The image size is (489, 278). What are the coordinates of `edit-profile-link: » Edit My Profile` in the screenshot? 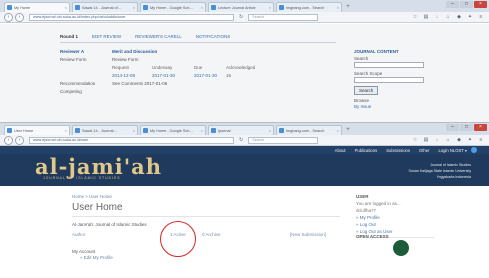 It's located at (96, 257).